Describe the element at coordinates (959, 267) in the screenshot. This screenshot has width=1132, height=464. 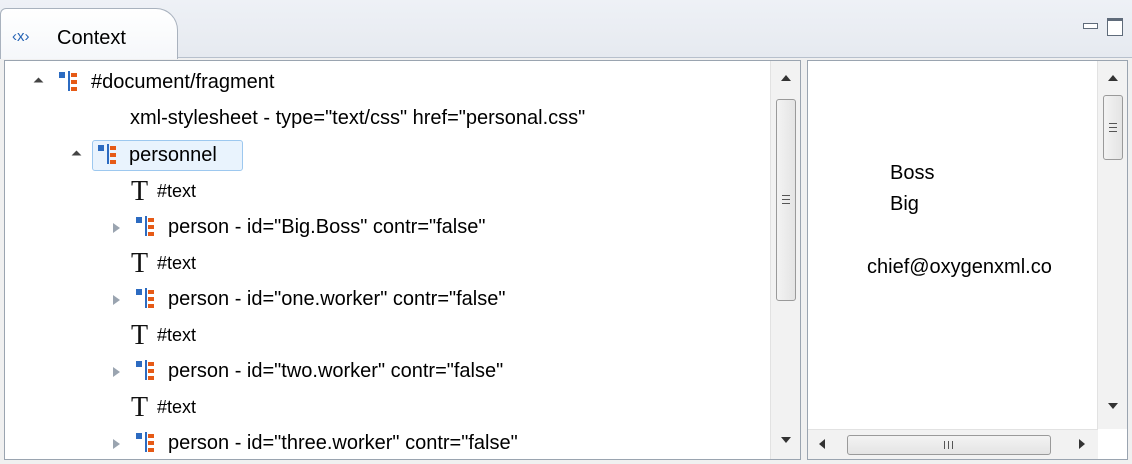
I see `preview-email: chief@oxygenxml.co` at that location.